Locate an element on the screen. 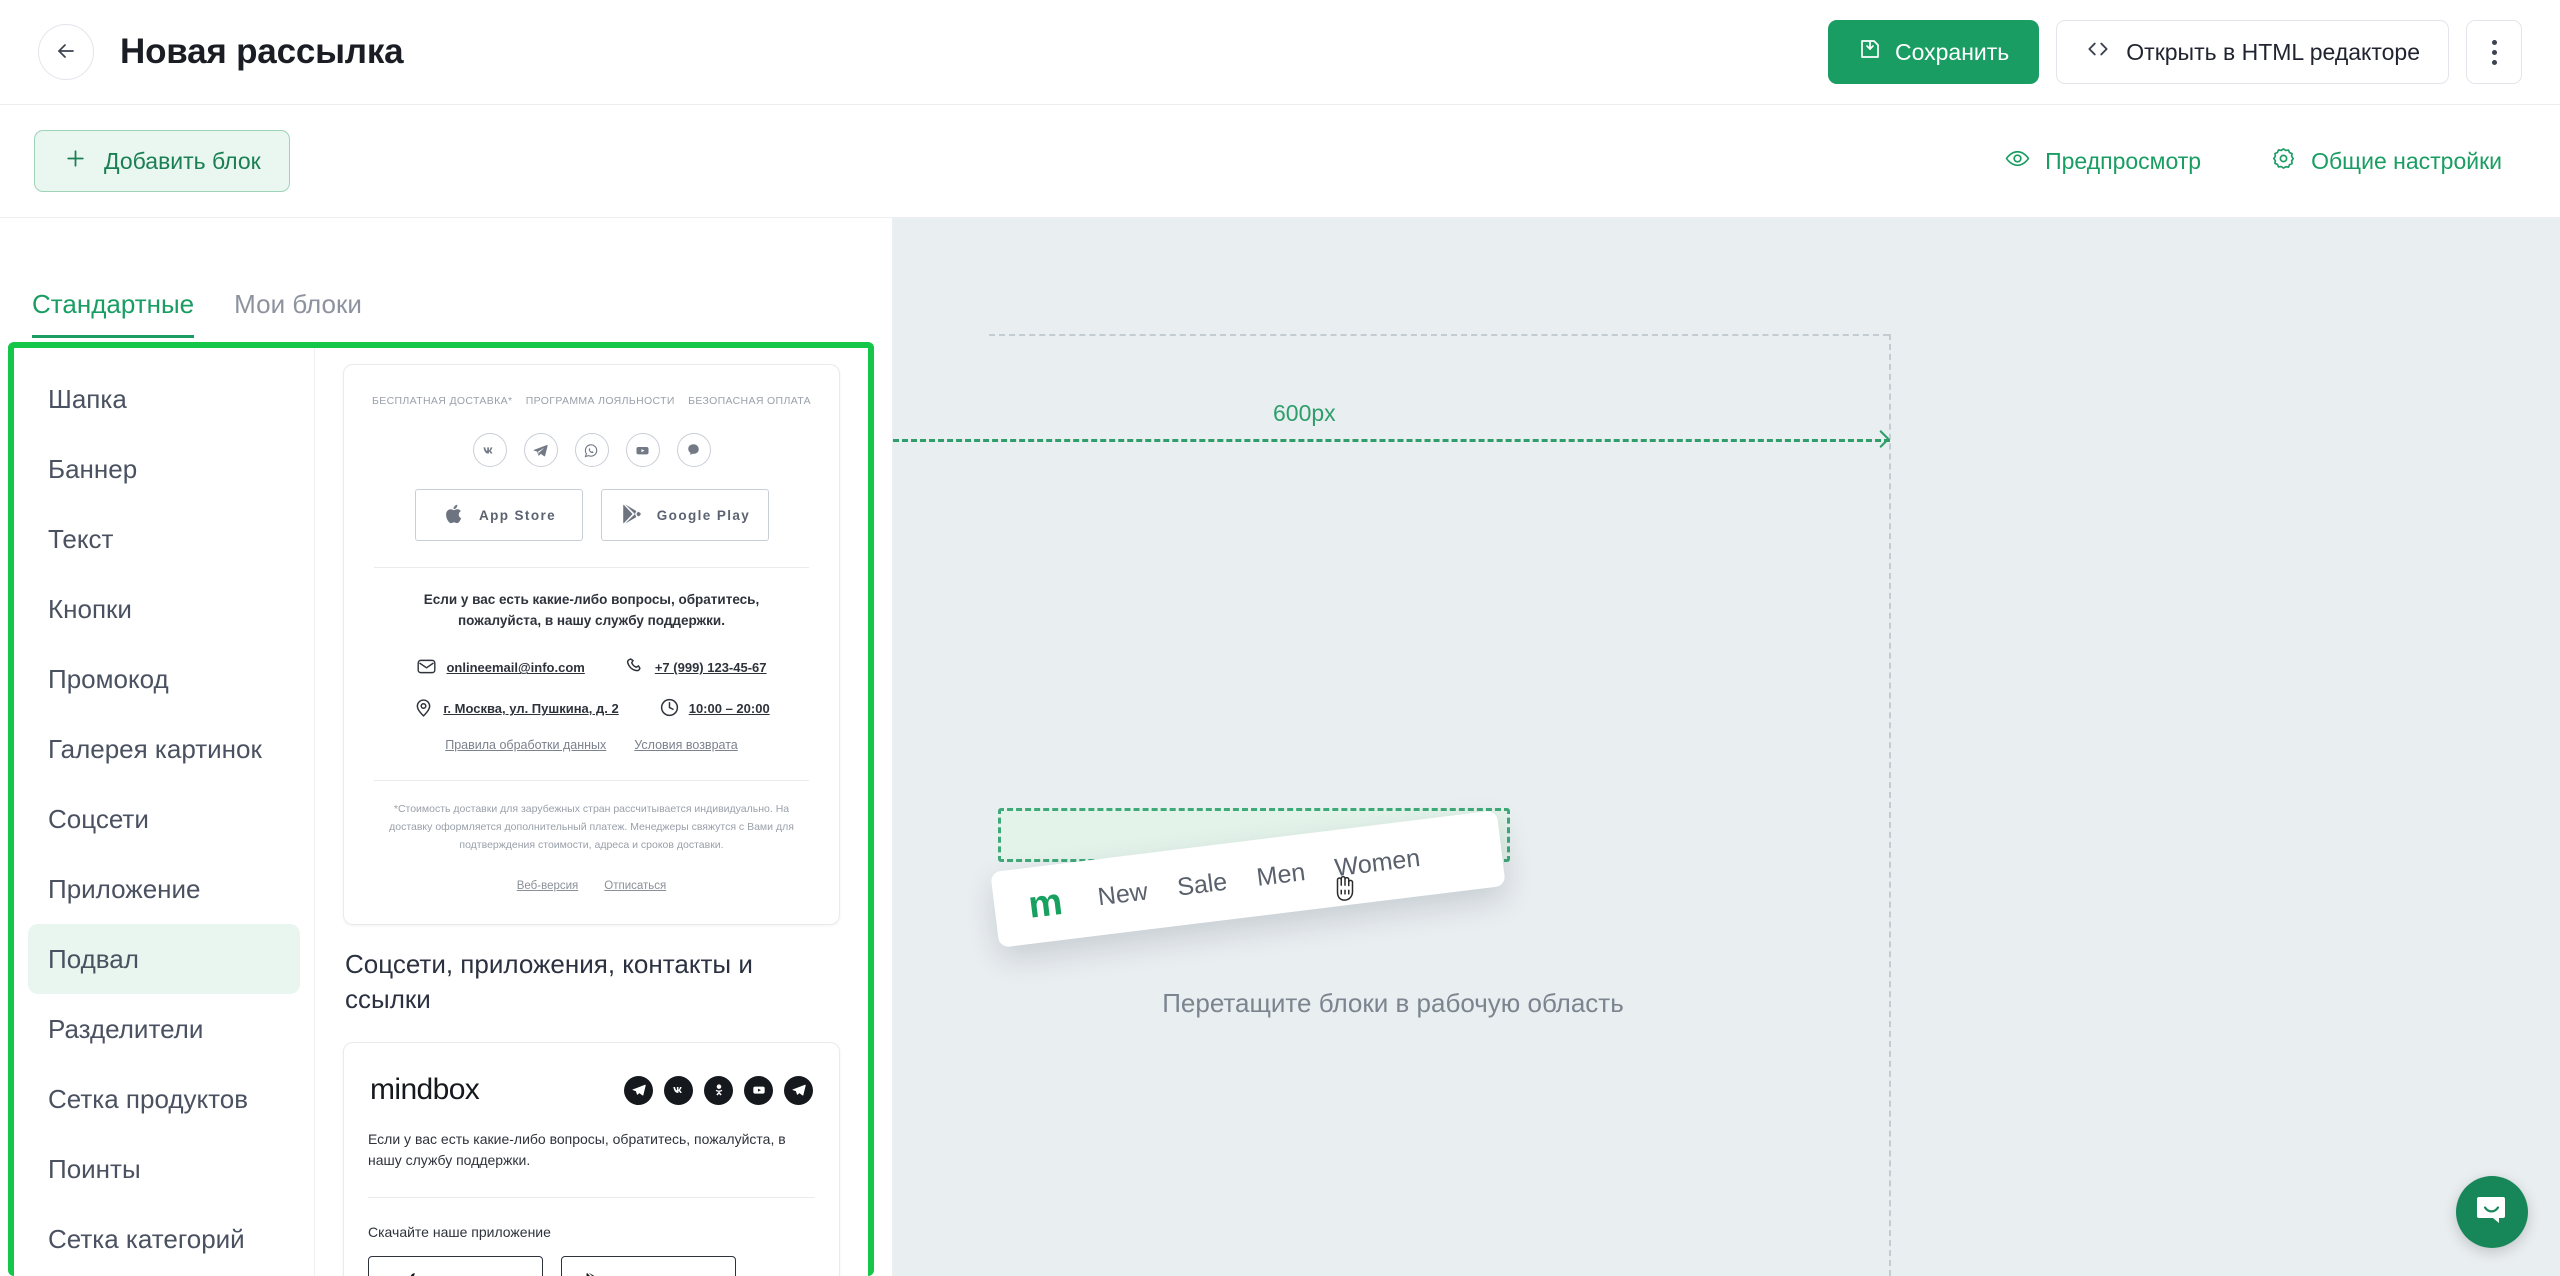 The width and height of the screenshot is (2560, 1276). open-html-editor-button: Открыть в HTML редакторе is located at coordinates (2252, 52).